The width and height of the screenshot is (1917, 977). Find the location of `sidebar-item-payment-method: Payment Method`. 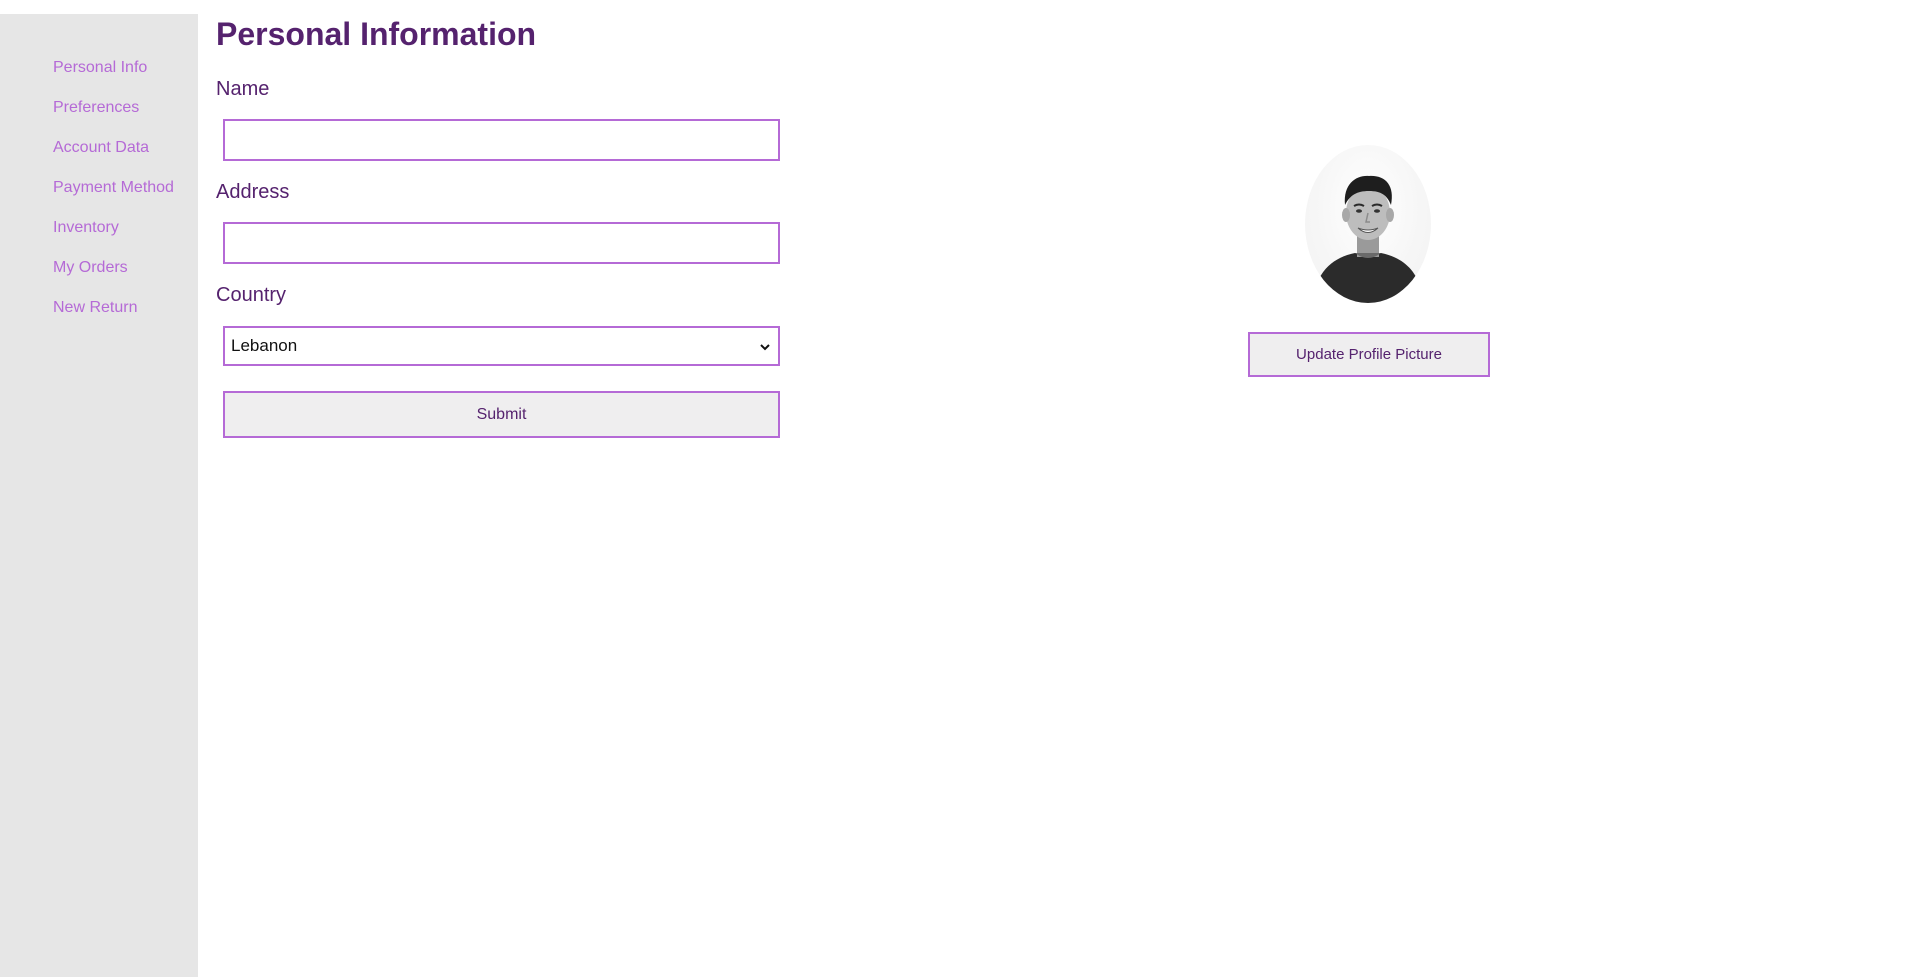

sidebar-item-payment-method: Payment Method is located at coordinates (113, 188).